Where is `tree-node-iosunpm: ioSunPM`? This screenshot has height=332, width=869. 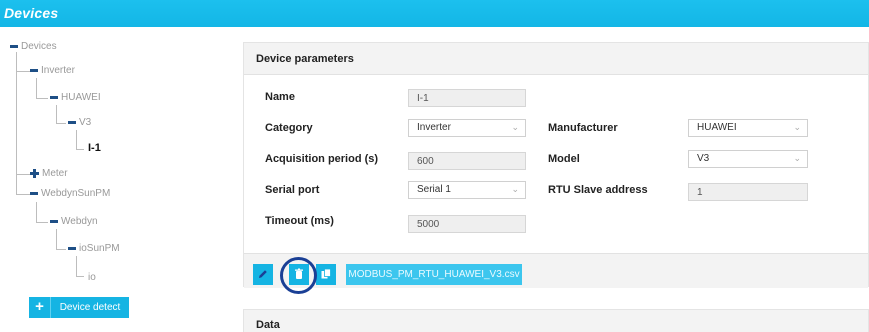 tree-node-iosunpm: ioSunPM is located at coordinates (94, 248).